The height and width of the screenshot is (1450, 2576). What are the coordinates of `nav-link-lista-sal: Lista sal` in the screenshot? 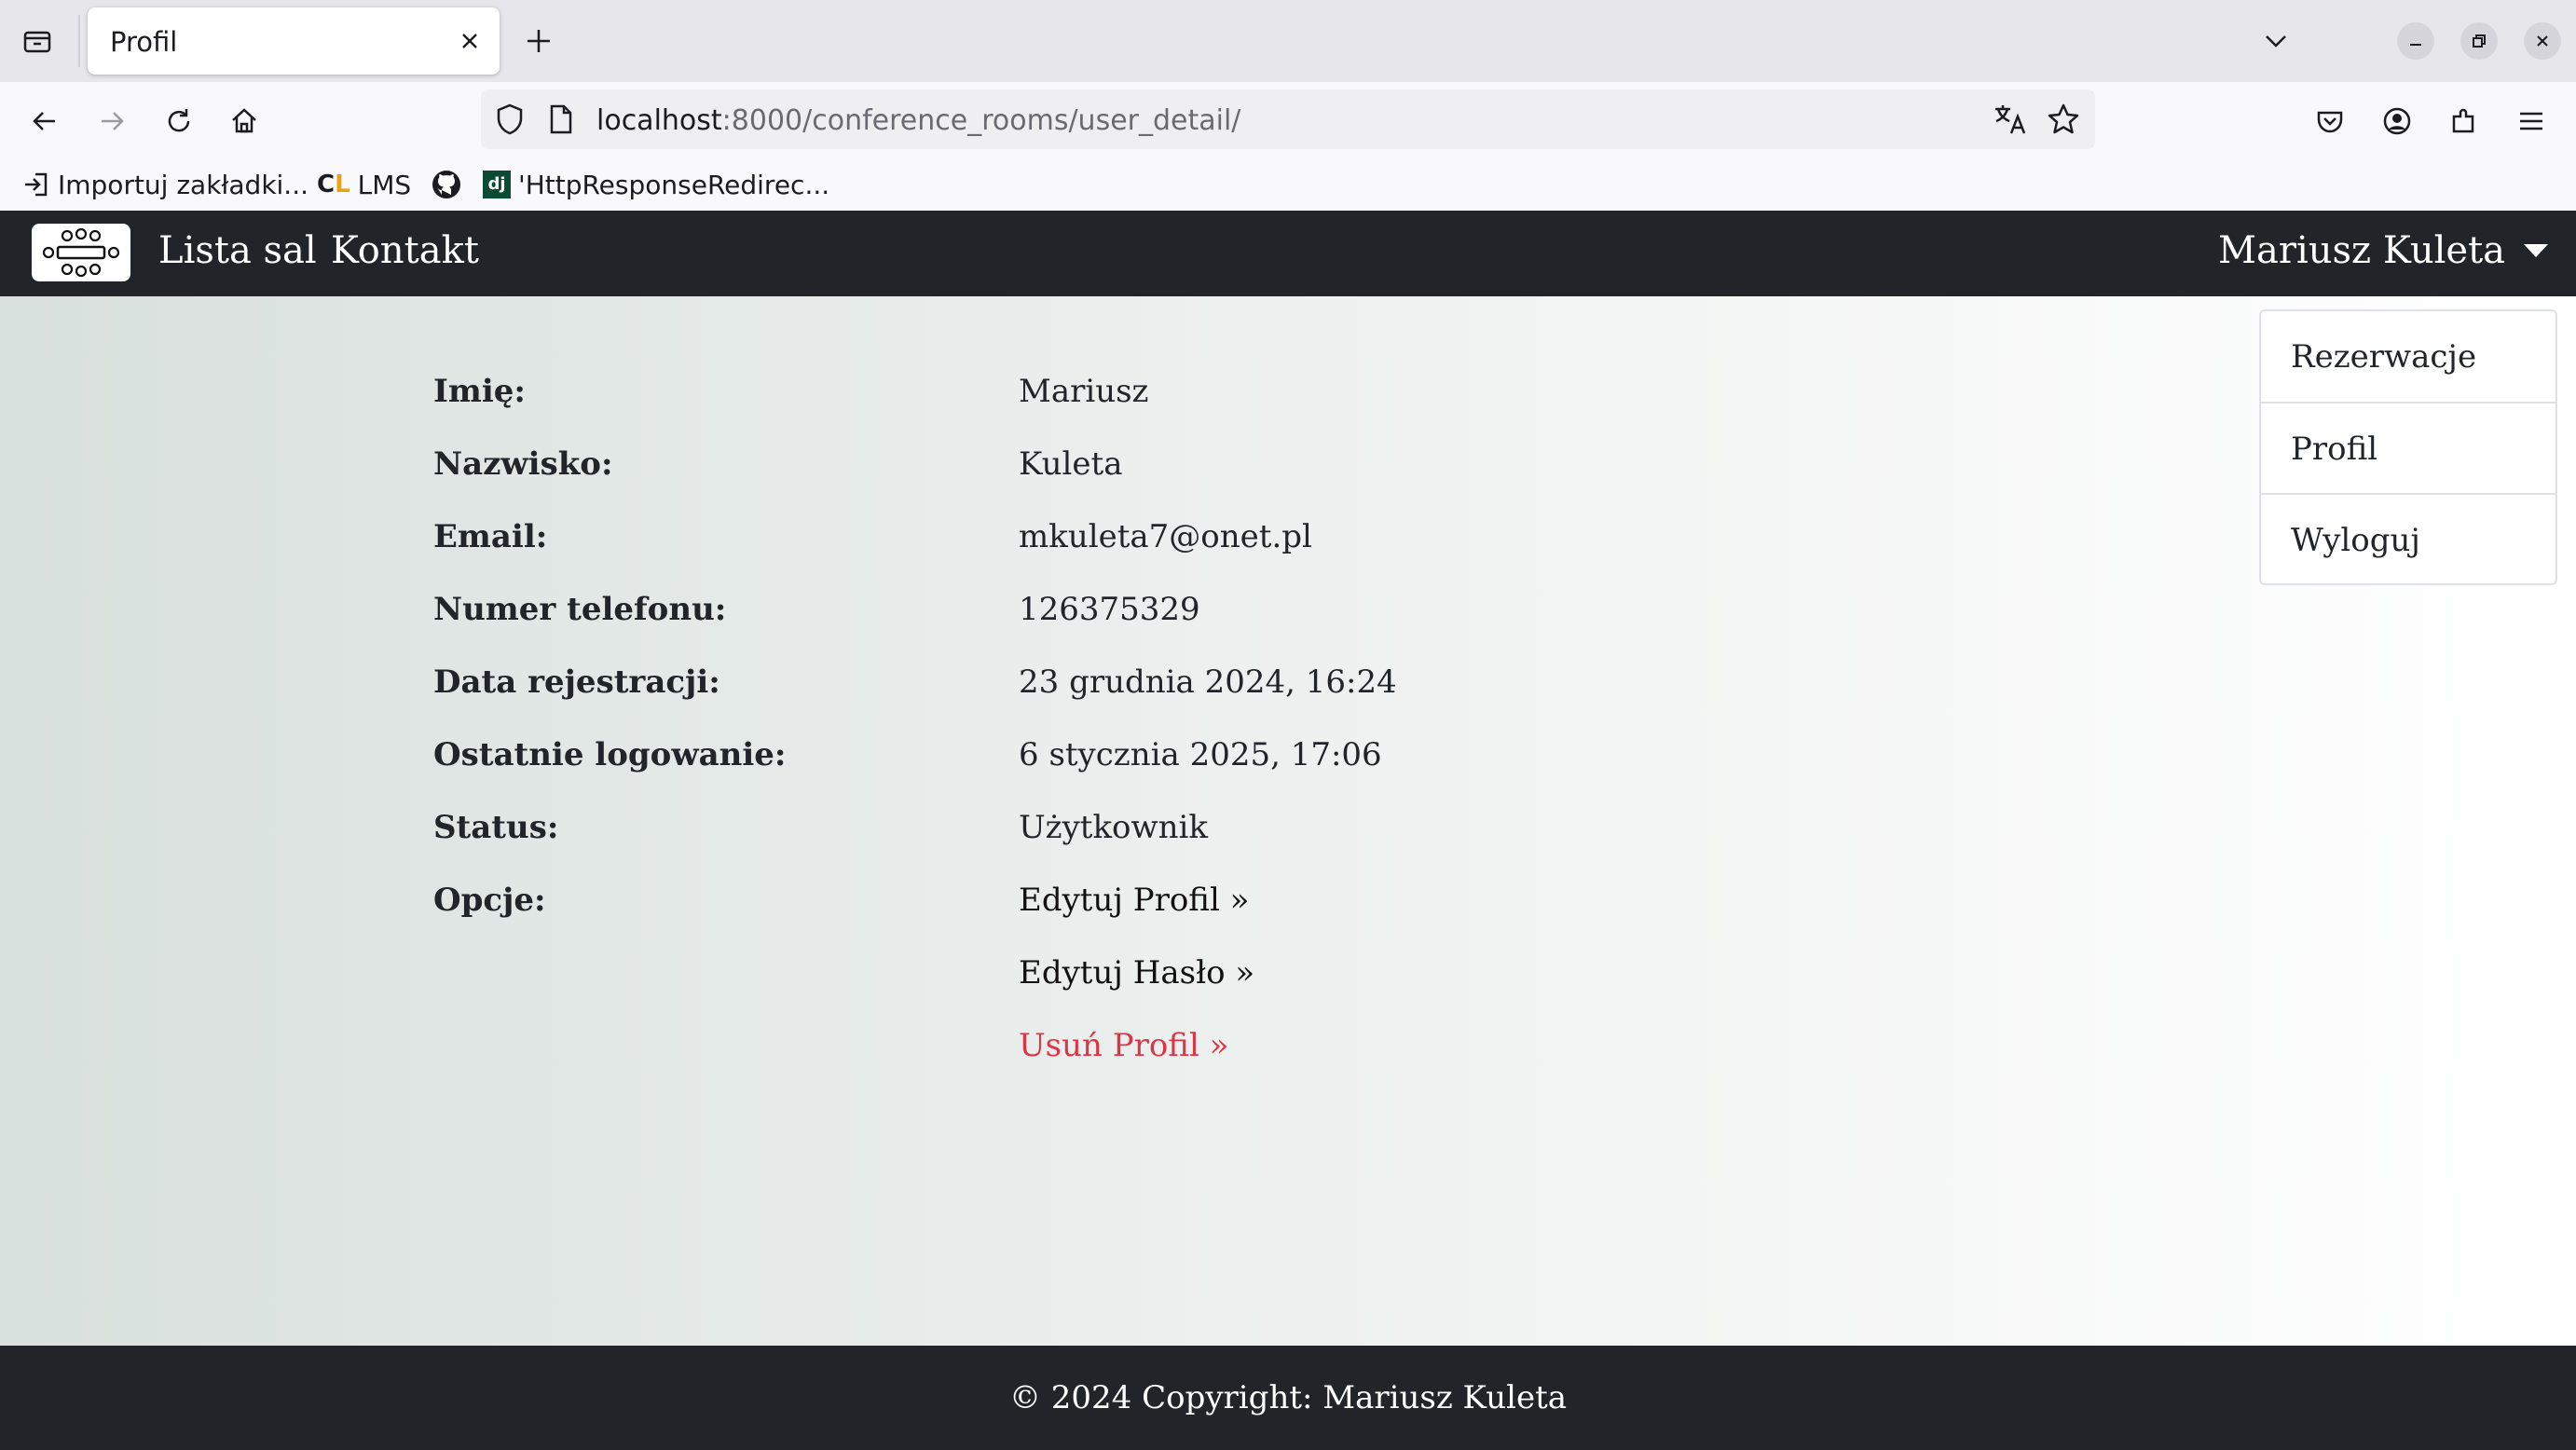 It's located at (237, 251).